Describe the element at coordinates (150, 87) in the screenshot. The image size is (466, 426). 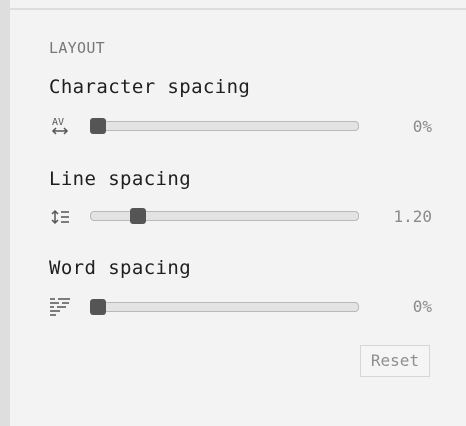
I see `character-spacing-label: Character spacing` at that location.